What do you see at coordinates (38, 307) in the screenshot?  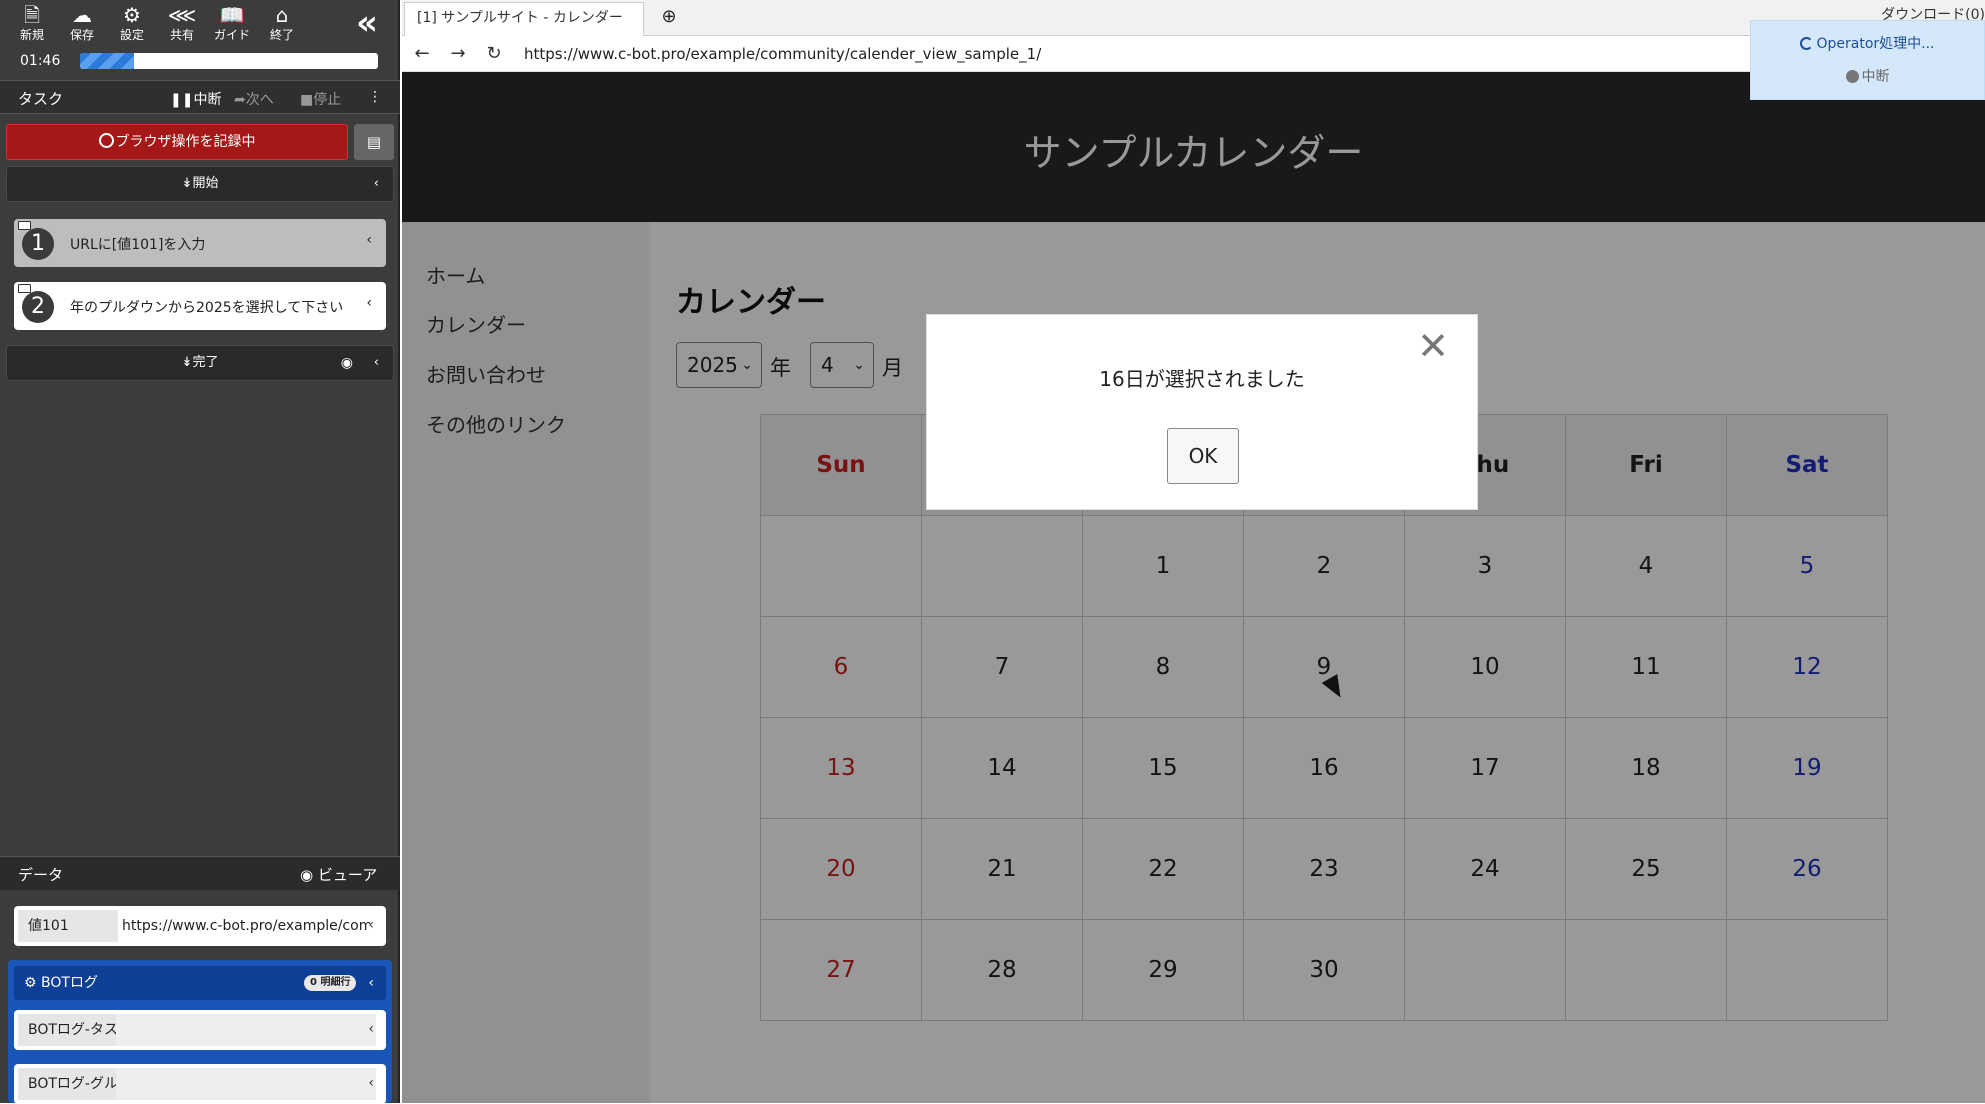 I see `step-number: 2` at bounding box center [38, 307].